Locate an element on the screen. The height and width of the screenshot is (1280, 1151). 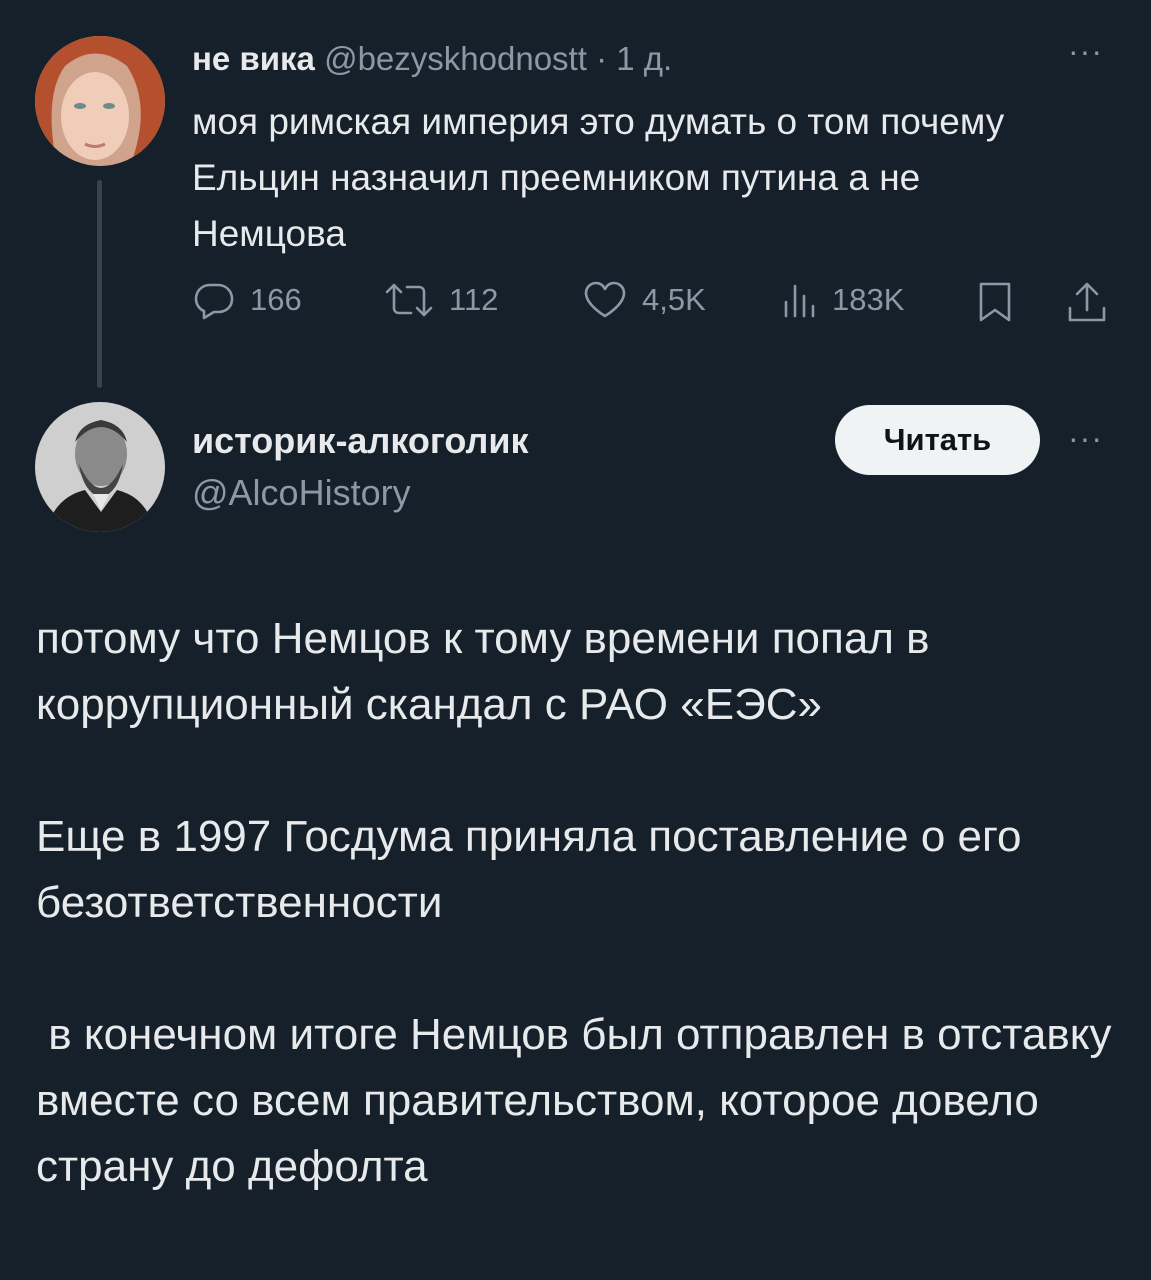
bookmark-icon is located at coordinates (995, 302).